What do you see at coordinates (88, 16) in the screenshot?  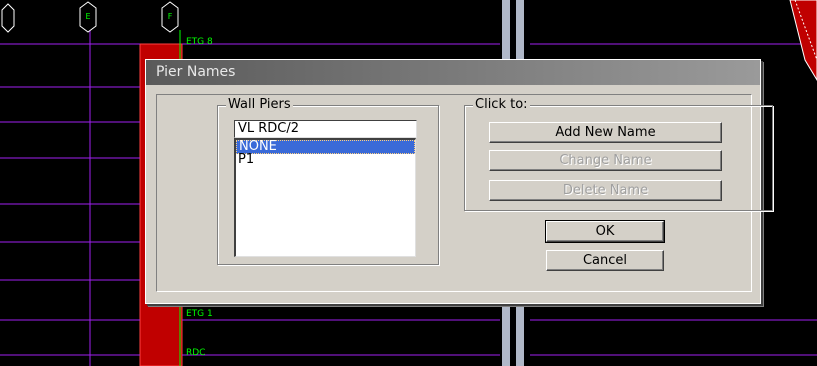 I see `grid-bubble-e-label: E` at bounding box center [88, 16].